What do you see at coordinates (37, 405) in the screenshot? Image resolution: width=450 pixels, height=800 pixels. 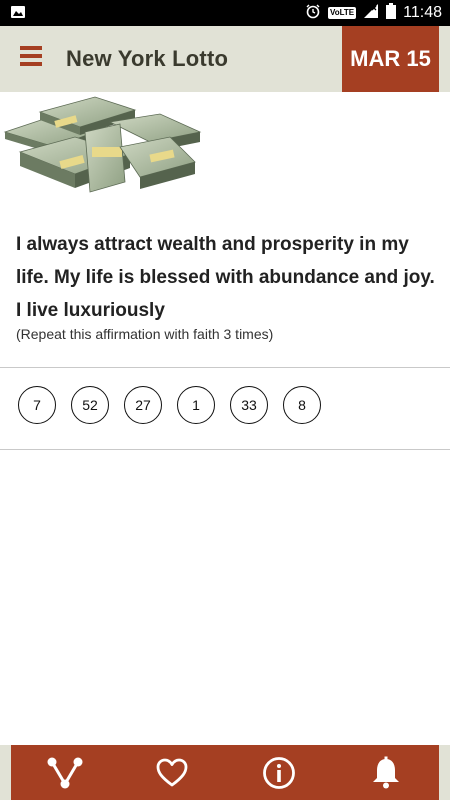 I see `number-ball: 7` at bounding box center [37, 405].